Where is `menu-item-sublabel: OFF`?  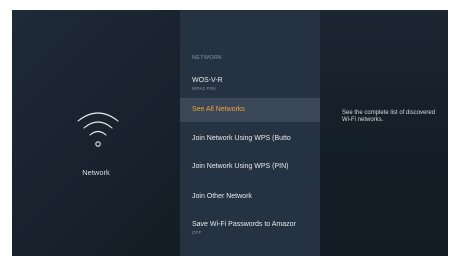
menu-item-sublabel: OFF is located at coordinates (197, 232).